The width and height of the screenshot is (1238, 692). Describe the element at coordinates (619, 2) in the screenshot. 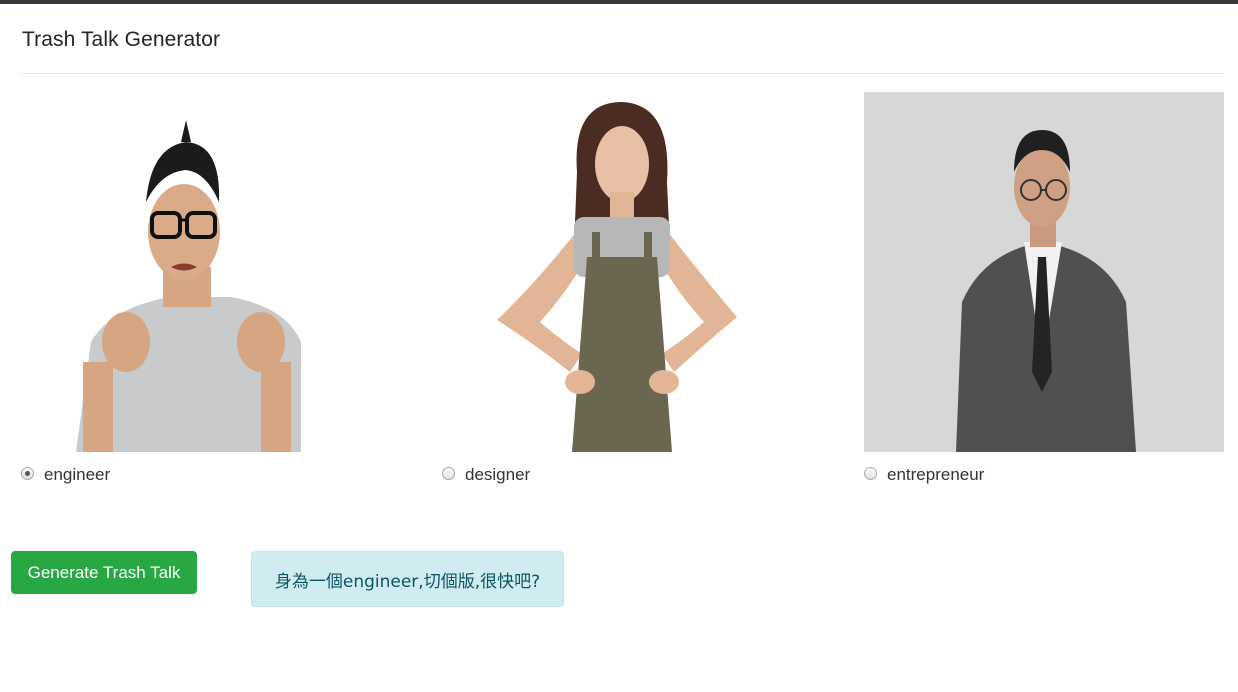

I see `top-bar` at that location.